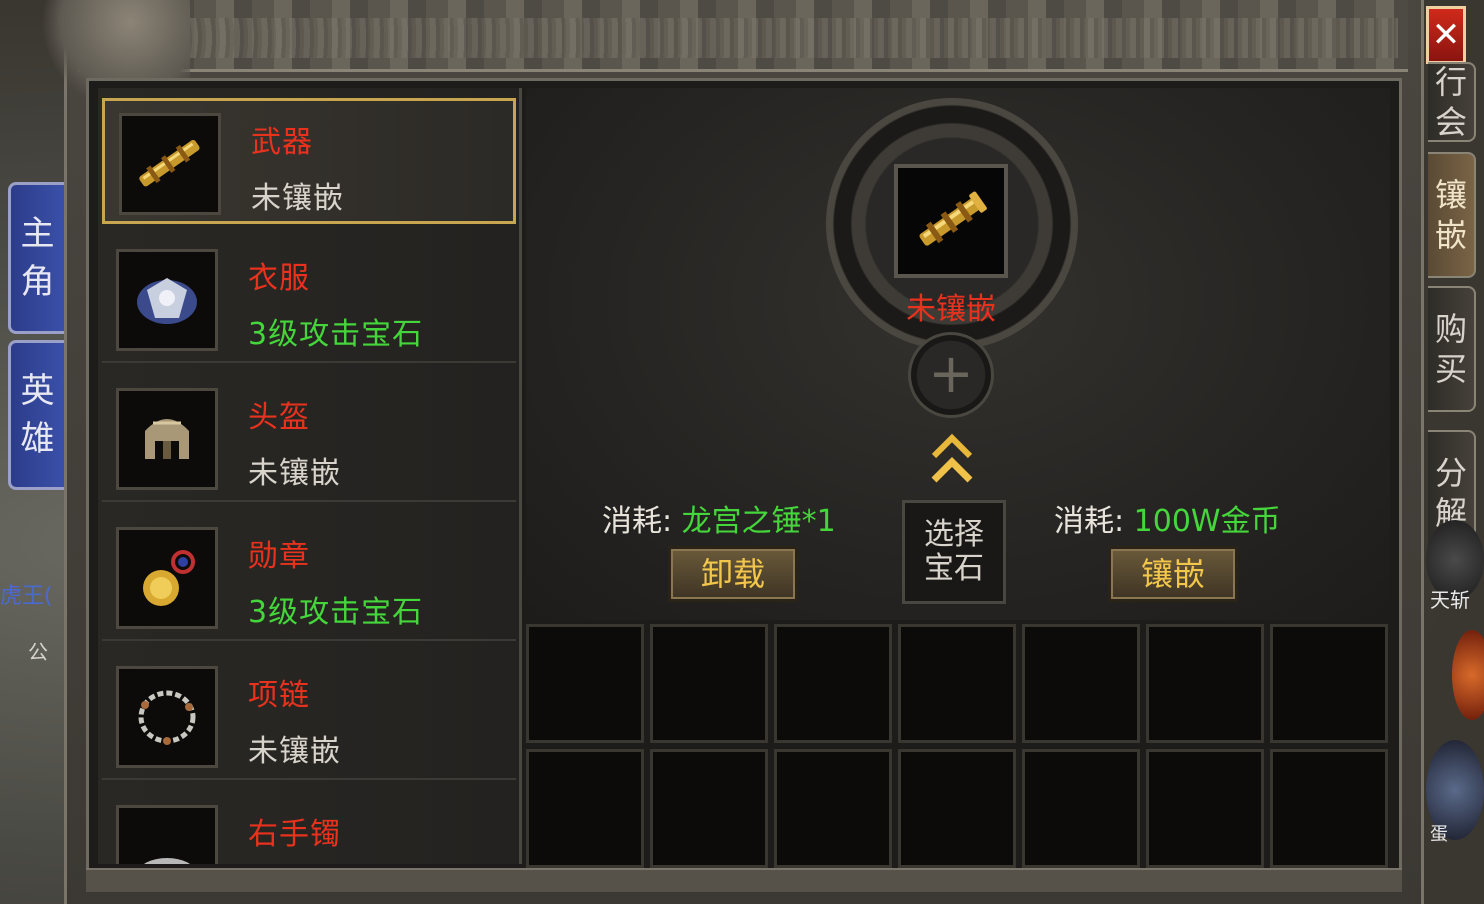 The image size is (1484, 904). Describe the element at coordinates (1452, 349) in the screenshot. I see `right-tab-2: 购买` at that location.